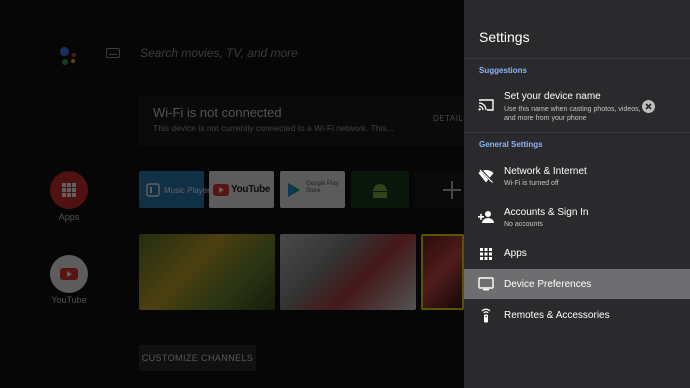  I want to click on apps-icon, so click(486, 254).